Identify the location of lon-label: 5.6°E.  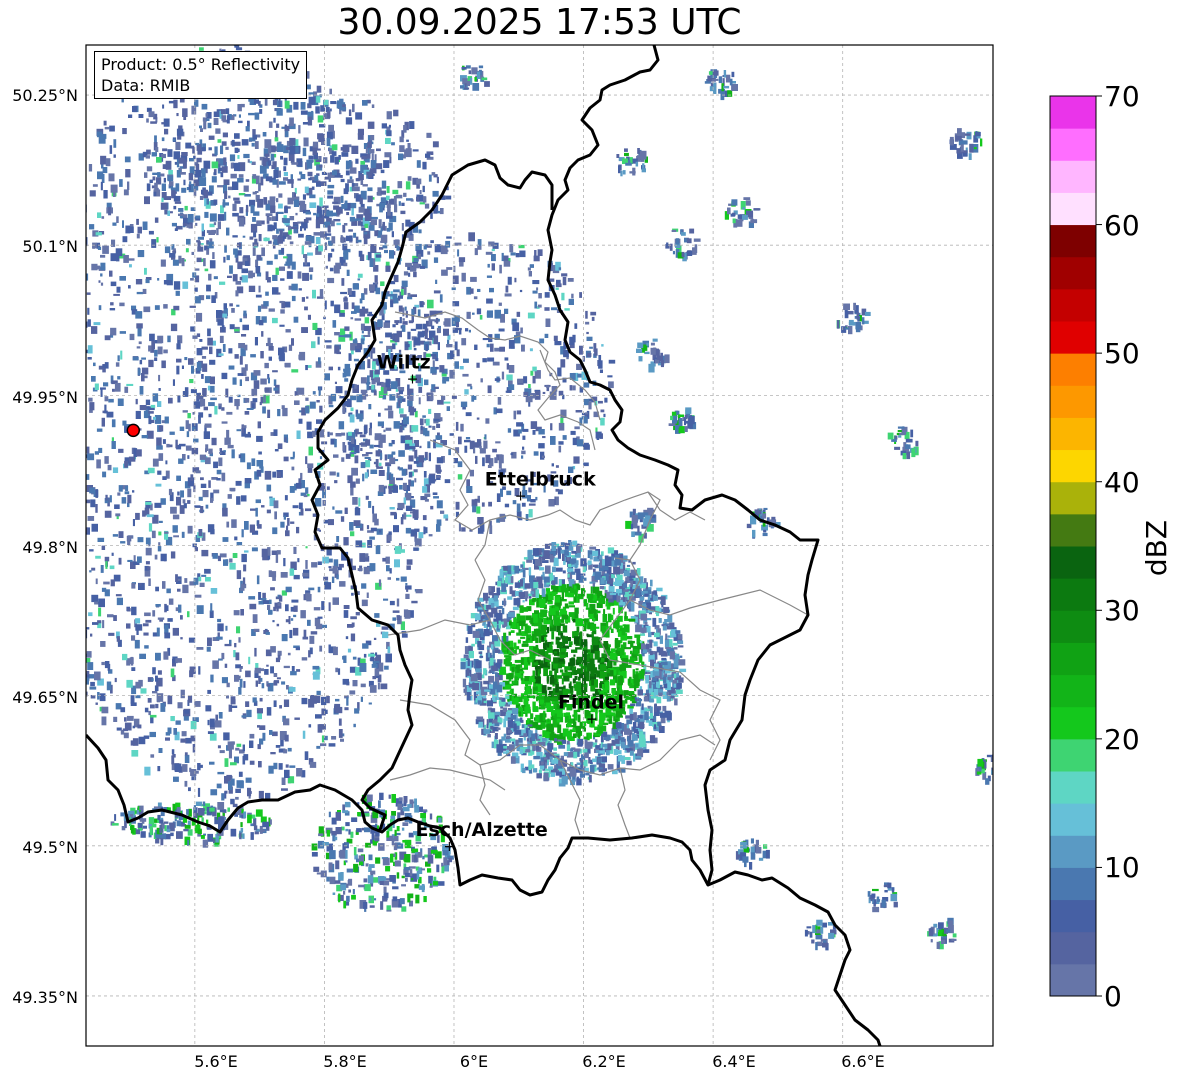
(216, 1061).